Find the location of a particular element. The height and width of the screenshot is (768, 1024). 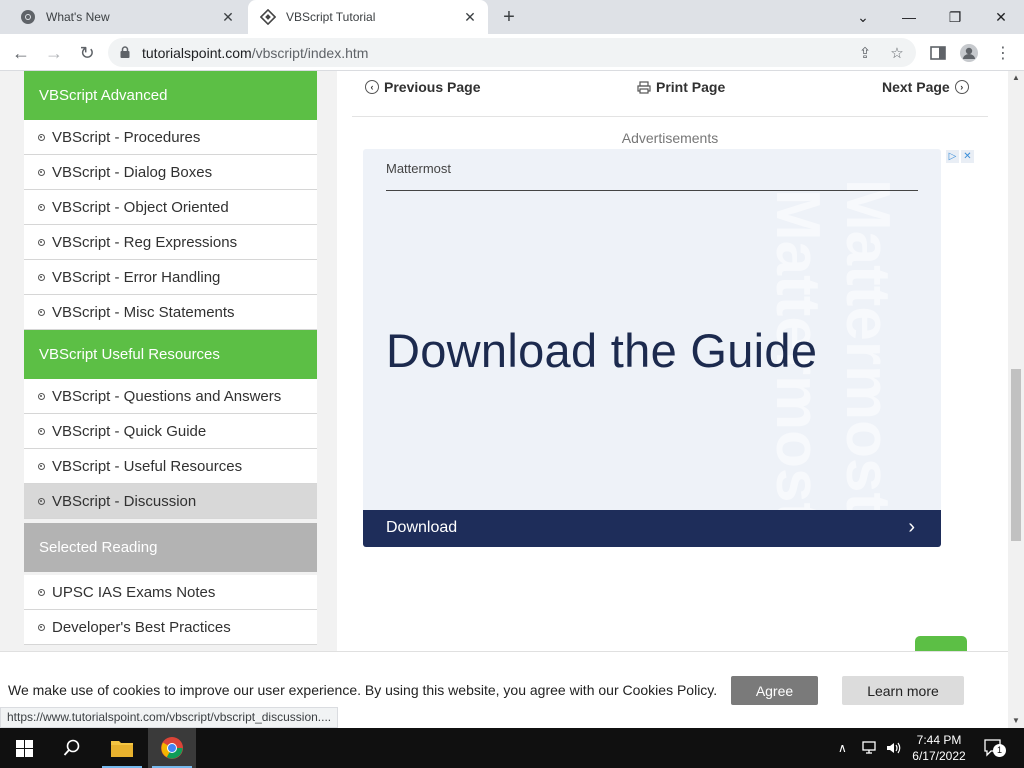

sidebar-item-questions-answers: VBScript - Questions and Answers is located at coordinates (170, 396).